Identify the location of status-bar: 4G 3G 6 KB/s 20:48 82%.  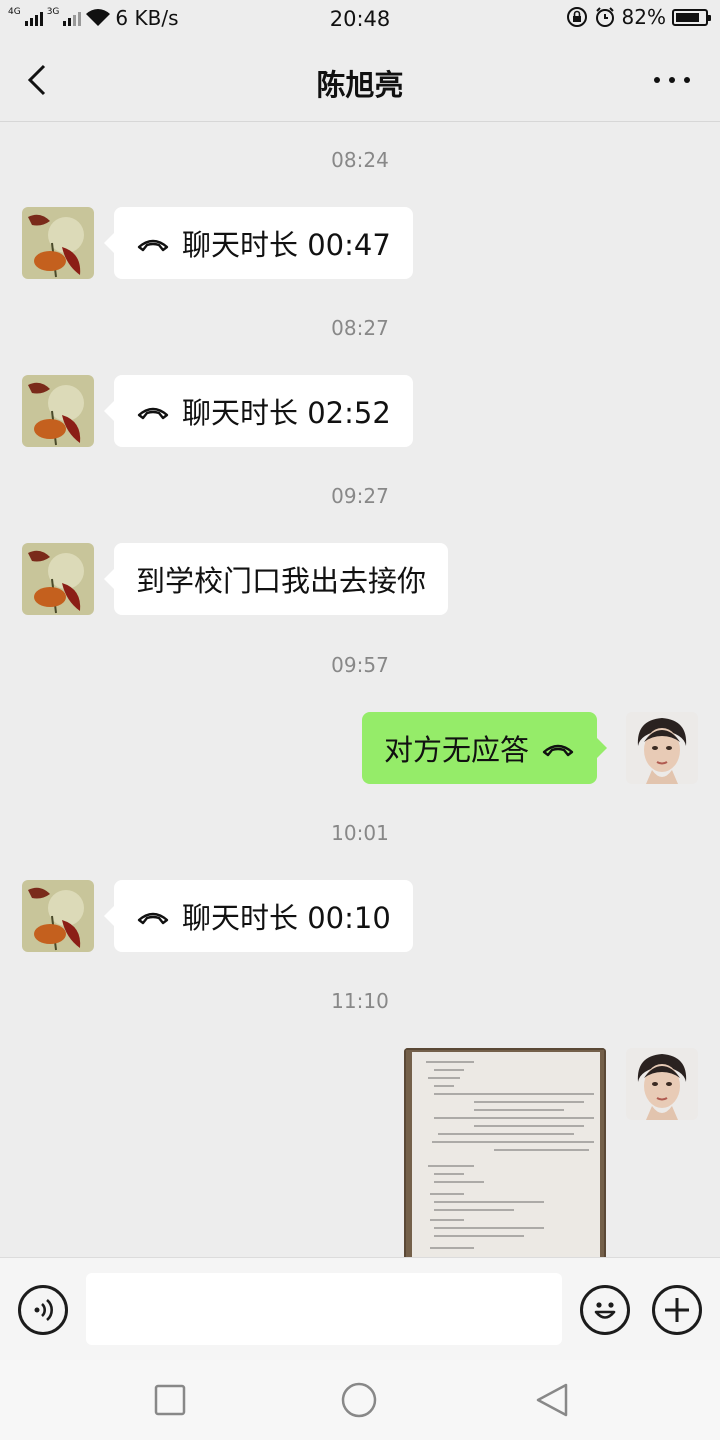
(360, 19).